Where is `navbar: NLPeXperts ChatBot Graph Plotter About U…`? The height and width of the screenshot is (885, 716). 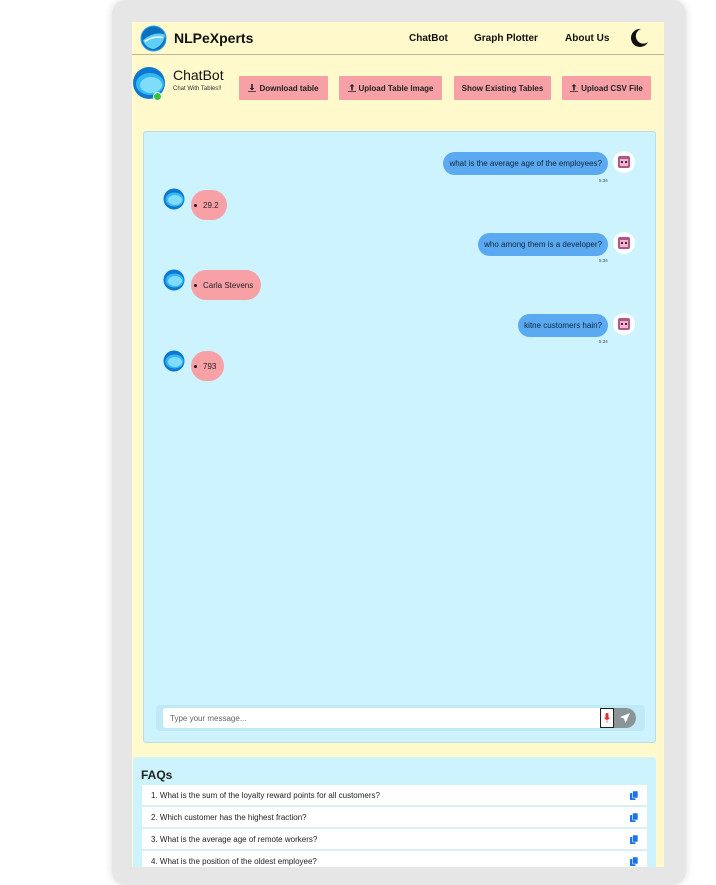
navbar: NLPeXperts ChatBot Graph Plotter About U… is located at coordinates (398, 38).